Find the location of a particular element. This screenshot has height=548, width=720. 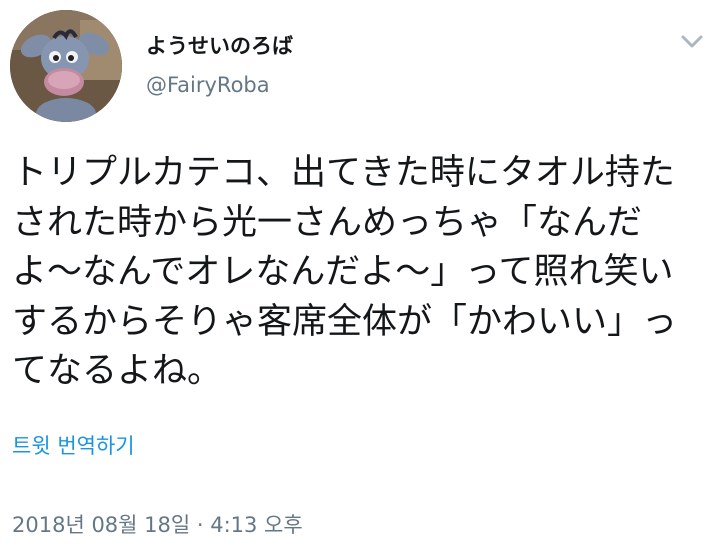

chevron-down-icon is located at coordinates (692, 42).